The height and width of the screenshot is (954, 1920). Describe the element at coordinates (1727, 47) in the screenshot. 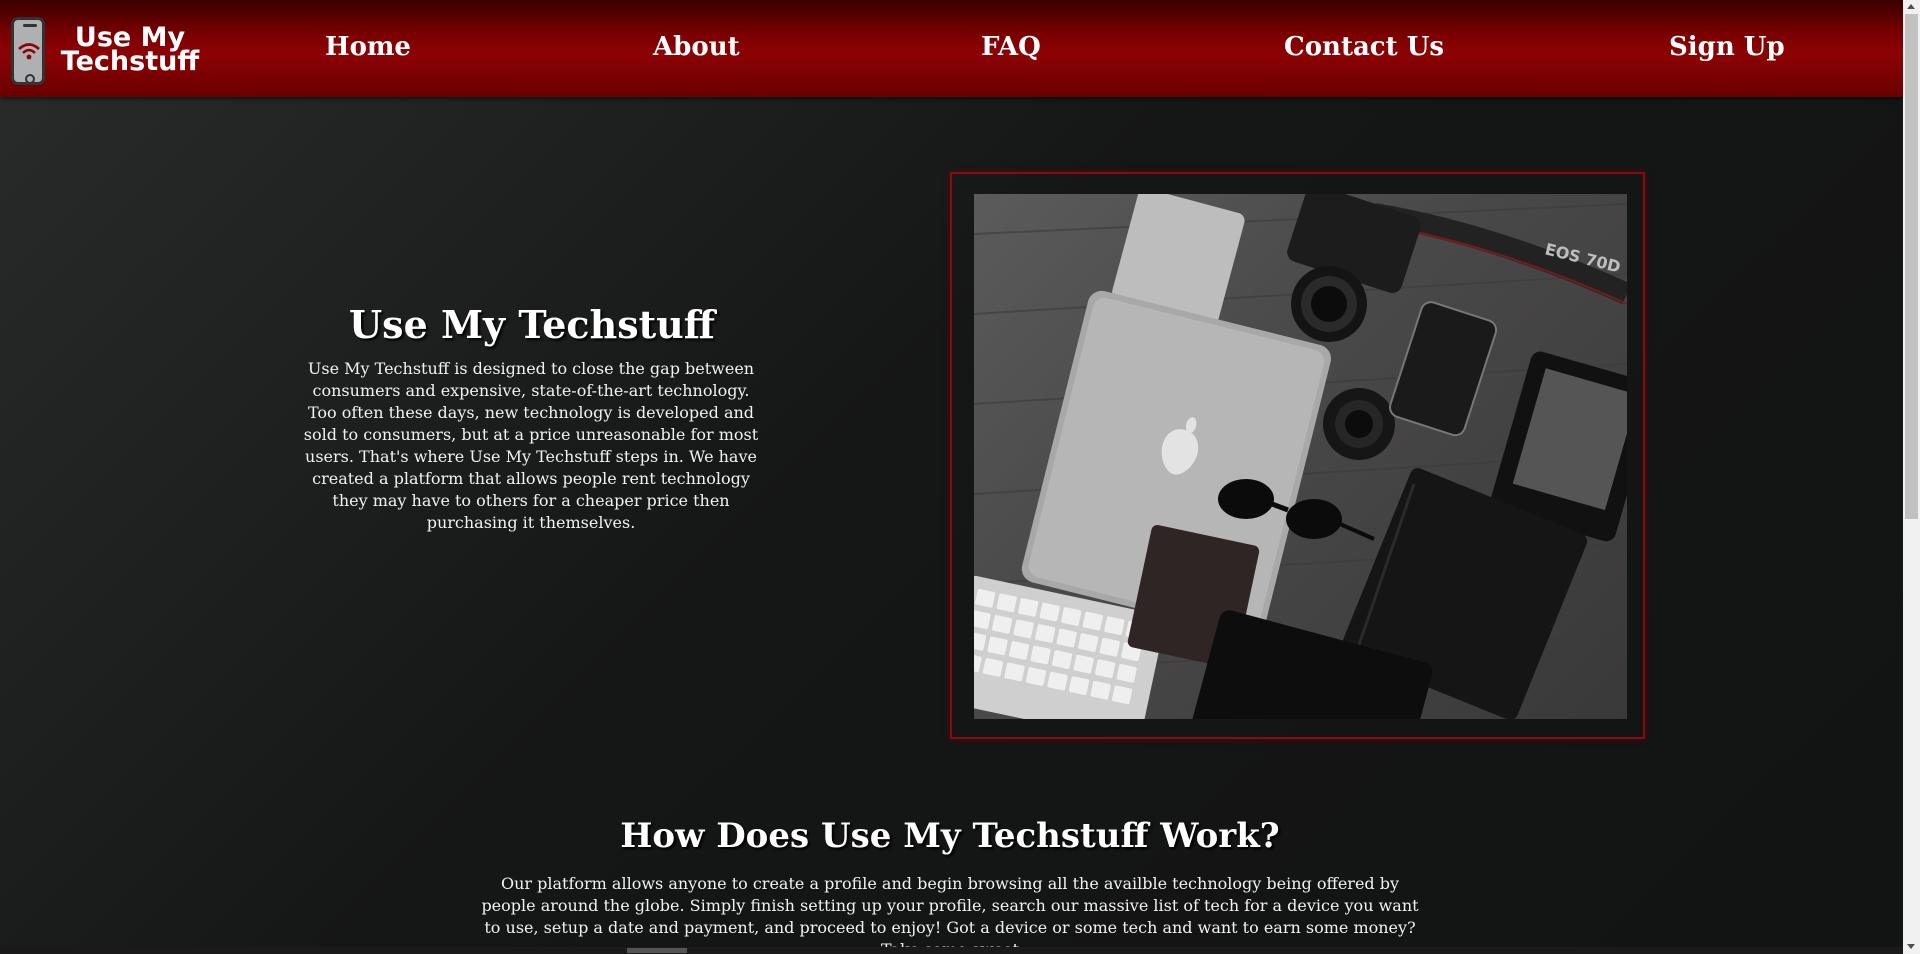

I see `nav-signup-link: Sign Up` at that location.